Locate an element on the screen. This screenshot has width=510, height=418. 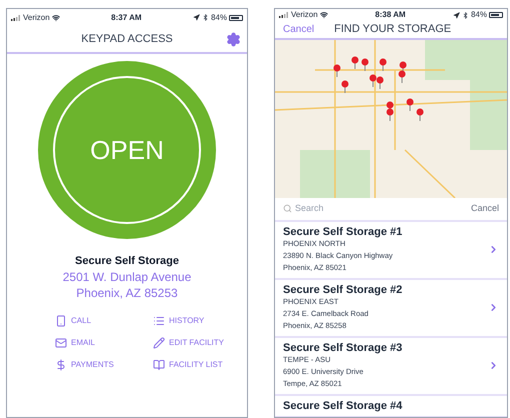
phone-icon is located at coordinates (61, 321).